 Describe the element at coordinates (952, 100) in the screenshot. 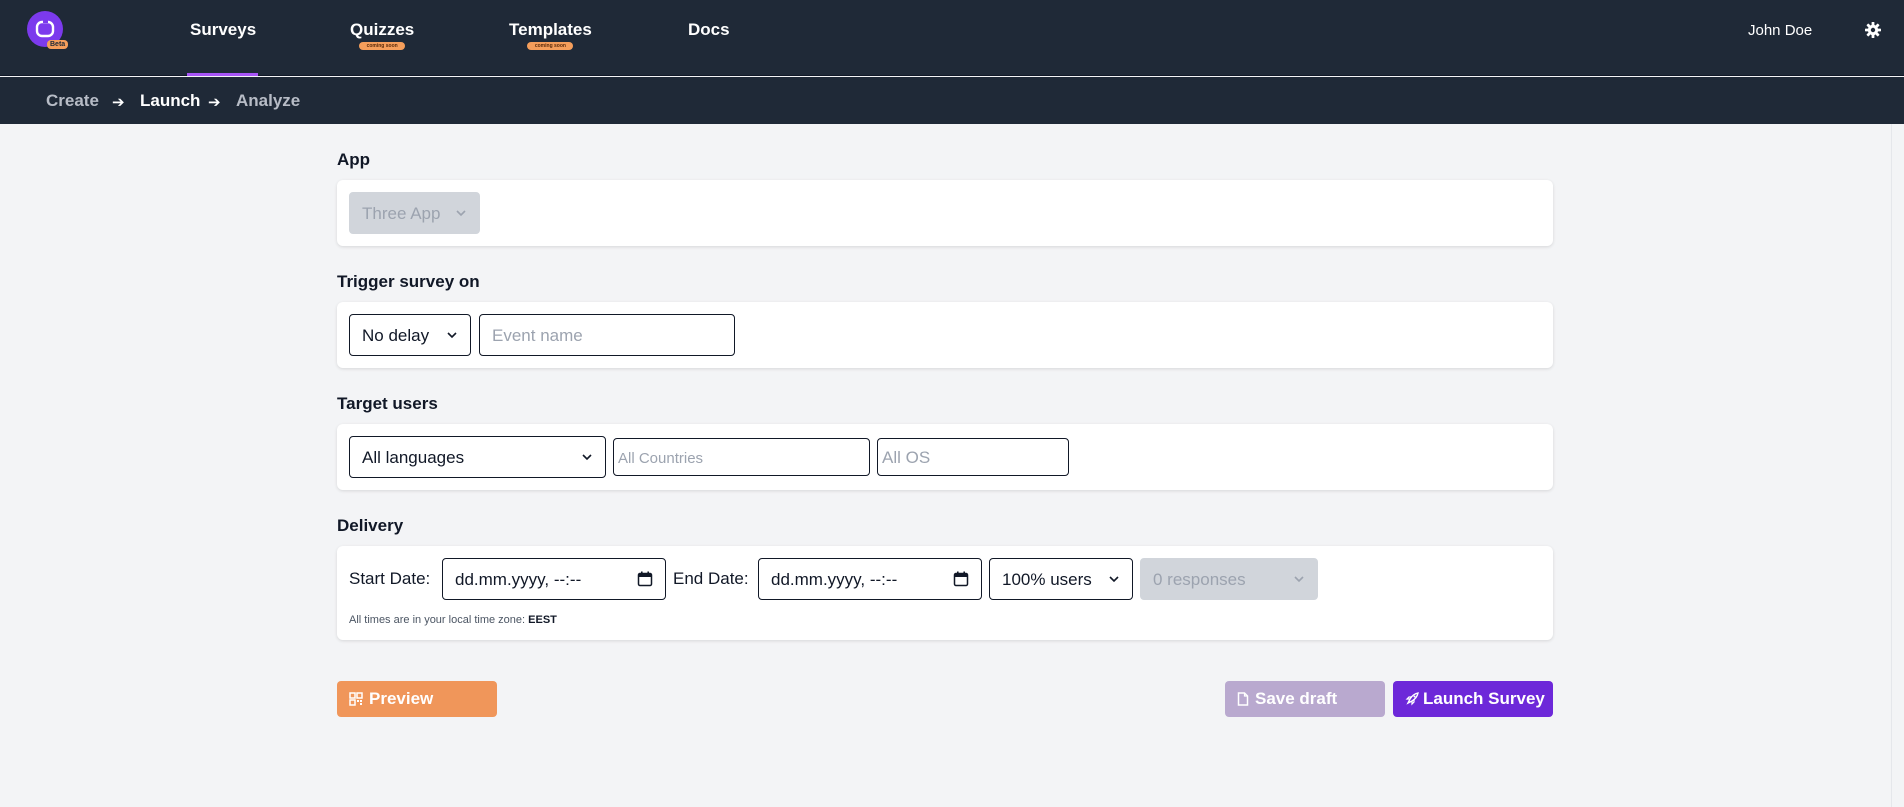

I see `breadcrumb: Create ➔ Launch ➔ Analyze` at that location.